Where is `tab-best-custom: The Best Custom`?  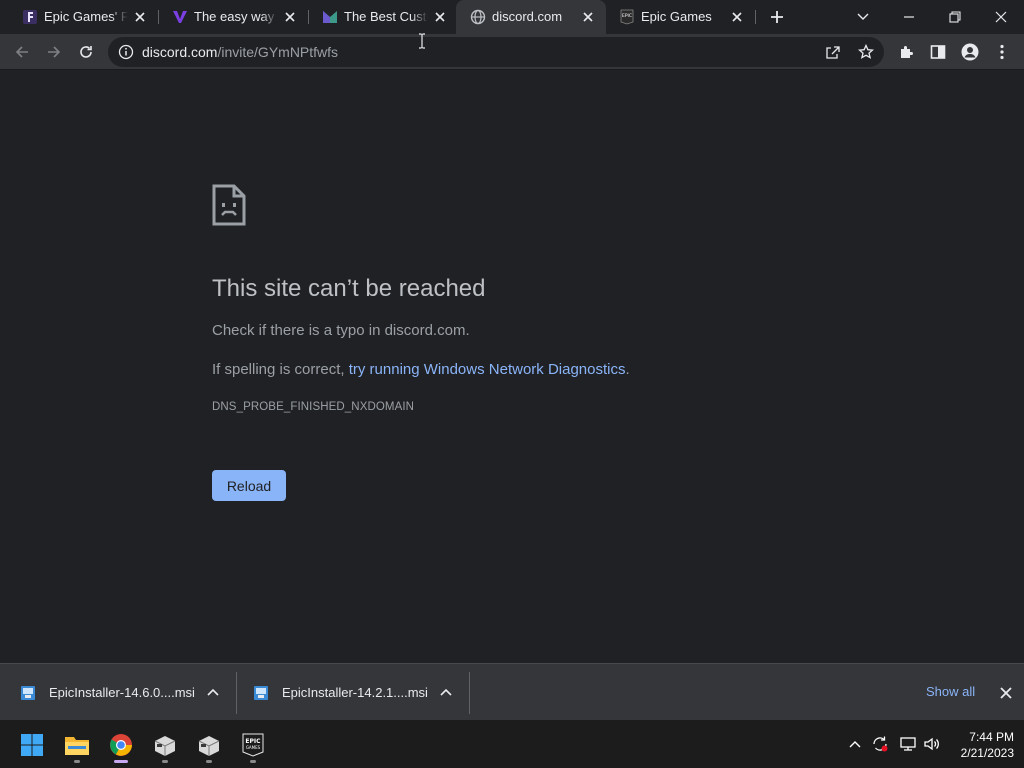 tab-best-custom: The Best Custom is located at coordinates (383, 17).